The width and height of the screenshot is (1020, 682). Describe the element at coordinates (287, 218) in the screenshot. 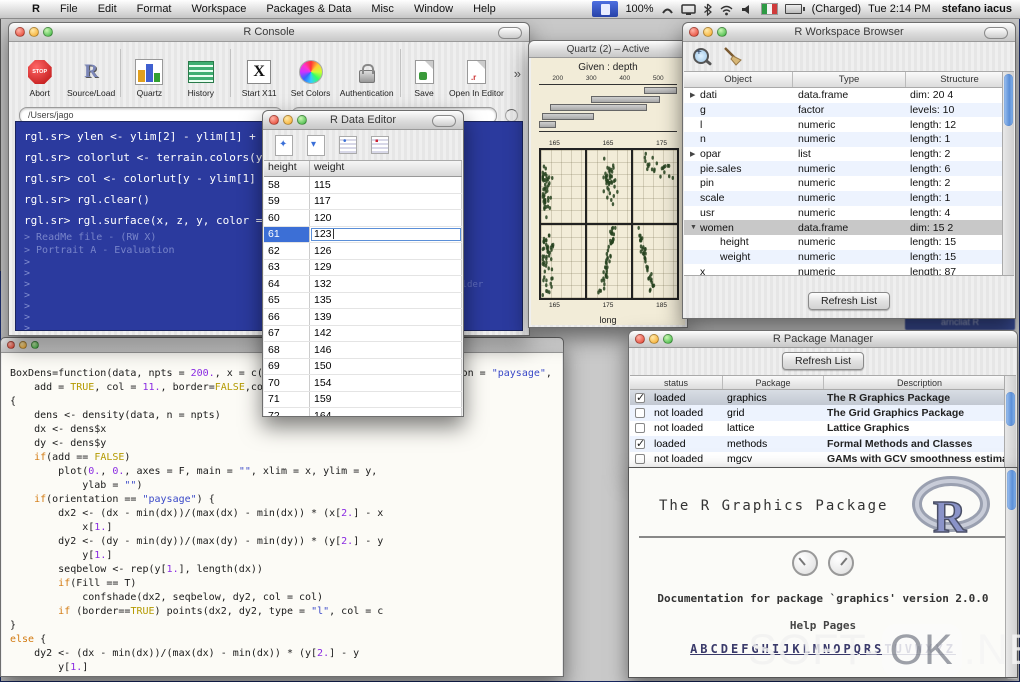

I see `height-cell: 60` at that location.